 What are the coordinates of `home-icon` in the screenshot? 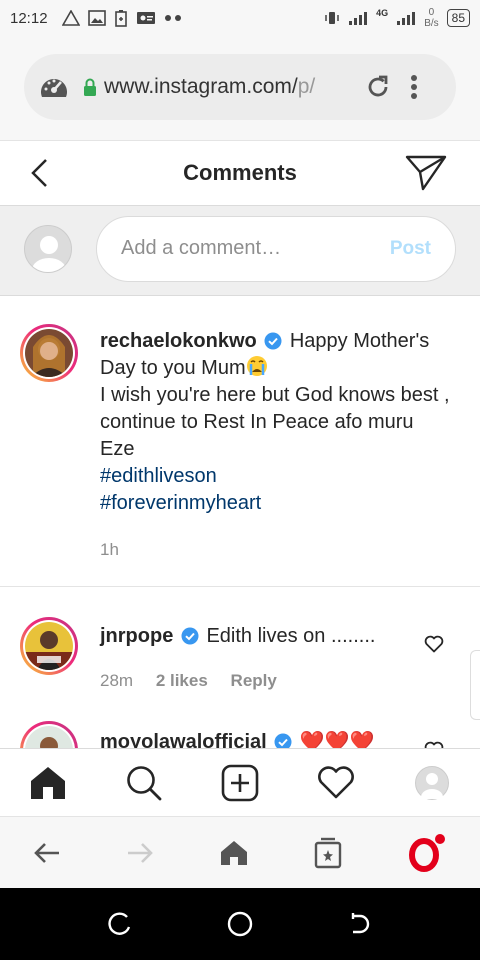 It's located at (48, 782).